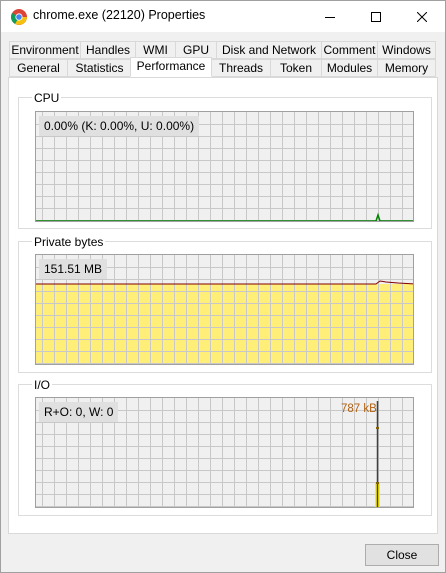 The height and width of the screenshot is (573, 446). I want to click on minimize-button, so click(330, 16).